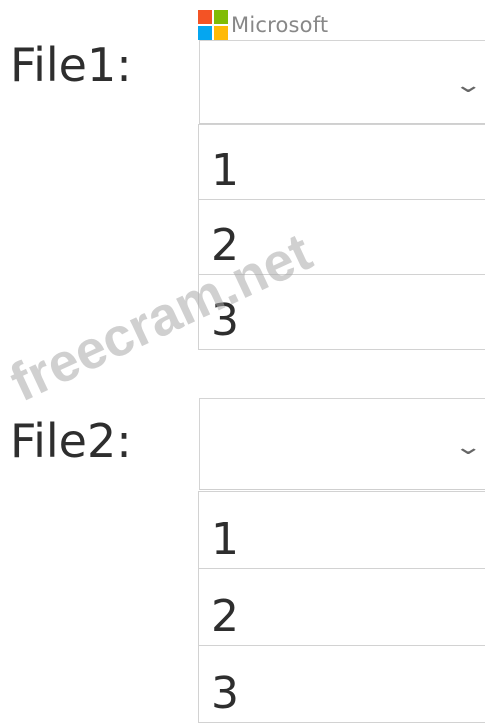  I want to click on microsoft-logo: Microsoft, so click(263, 25).